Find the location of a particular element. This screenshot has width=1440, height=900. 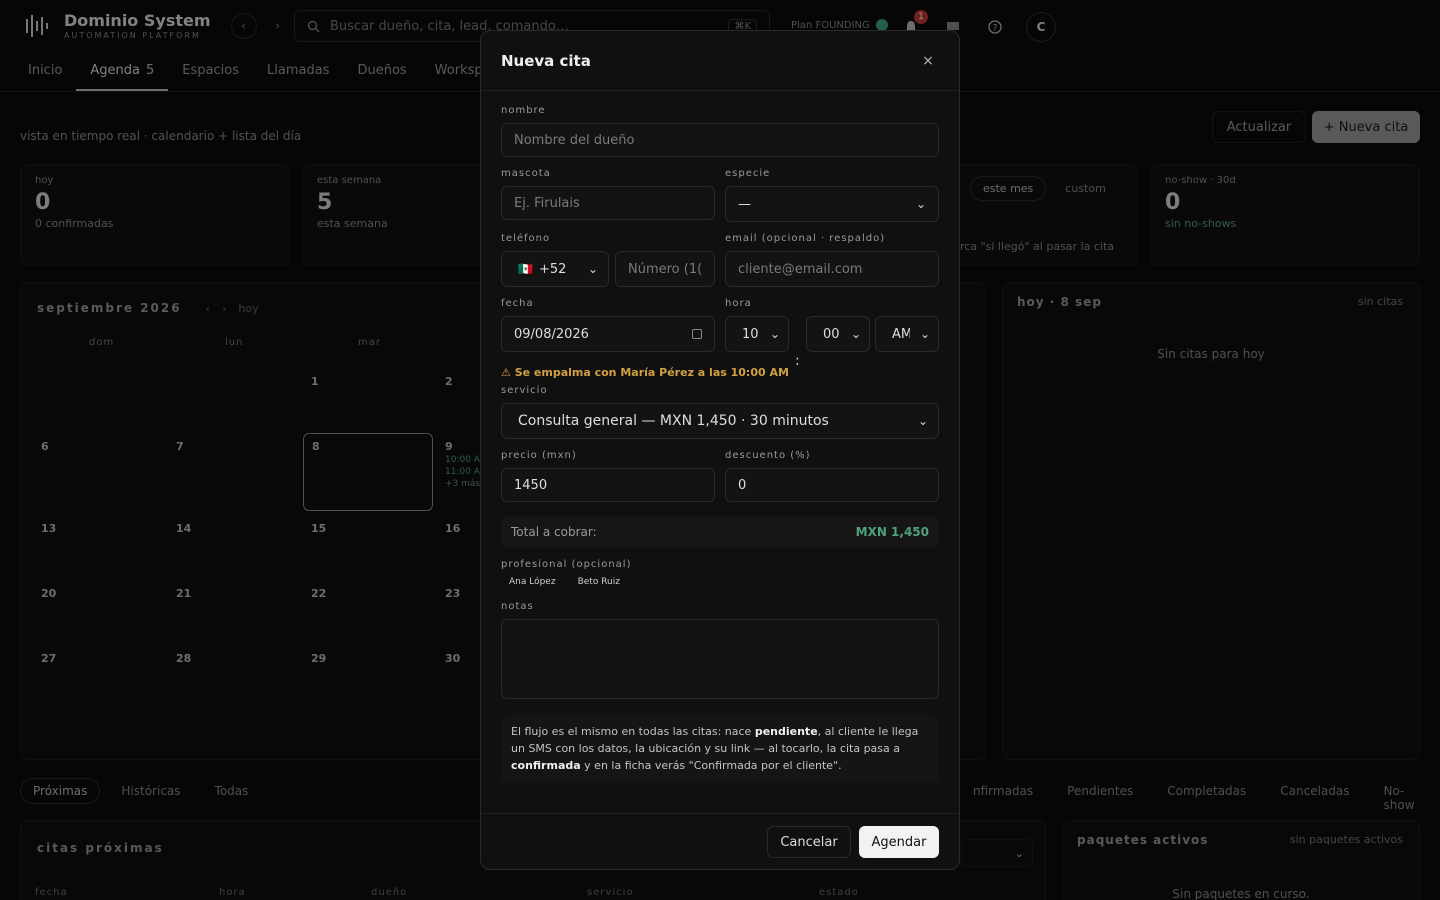

total-label: Total a cobrar: is located at coordinates (554, 532).